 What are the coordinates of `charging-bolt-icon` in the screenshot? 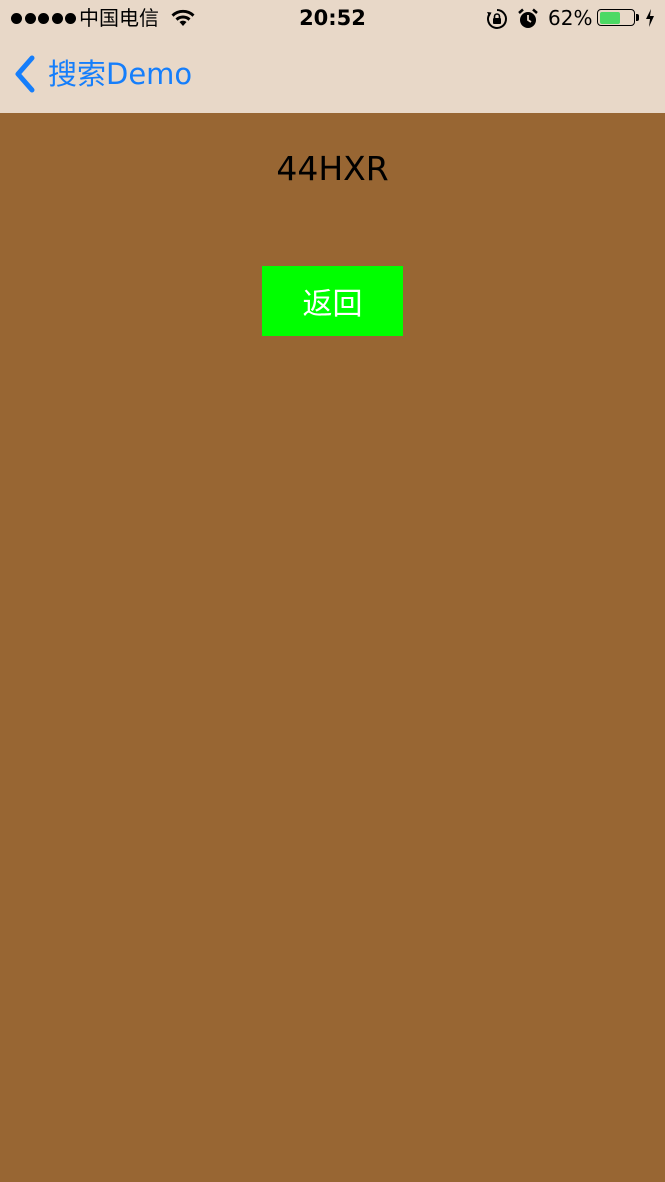 It's located at (650, 18).